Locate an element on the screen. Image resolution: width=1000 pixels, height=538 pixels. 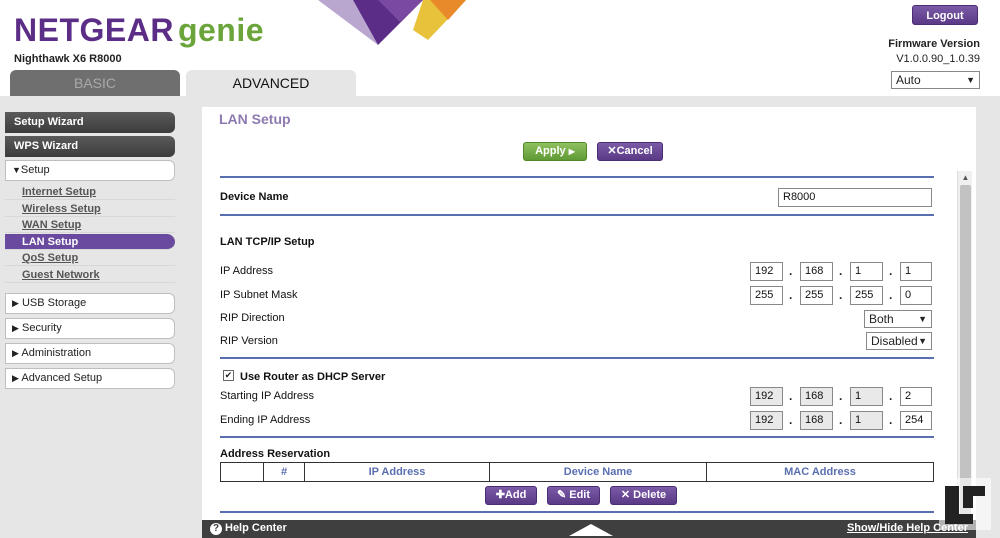
sidebar-item-administration-label: Administration is located at coordinates (56, 352).